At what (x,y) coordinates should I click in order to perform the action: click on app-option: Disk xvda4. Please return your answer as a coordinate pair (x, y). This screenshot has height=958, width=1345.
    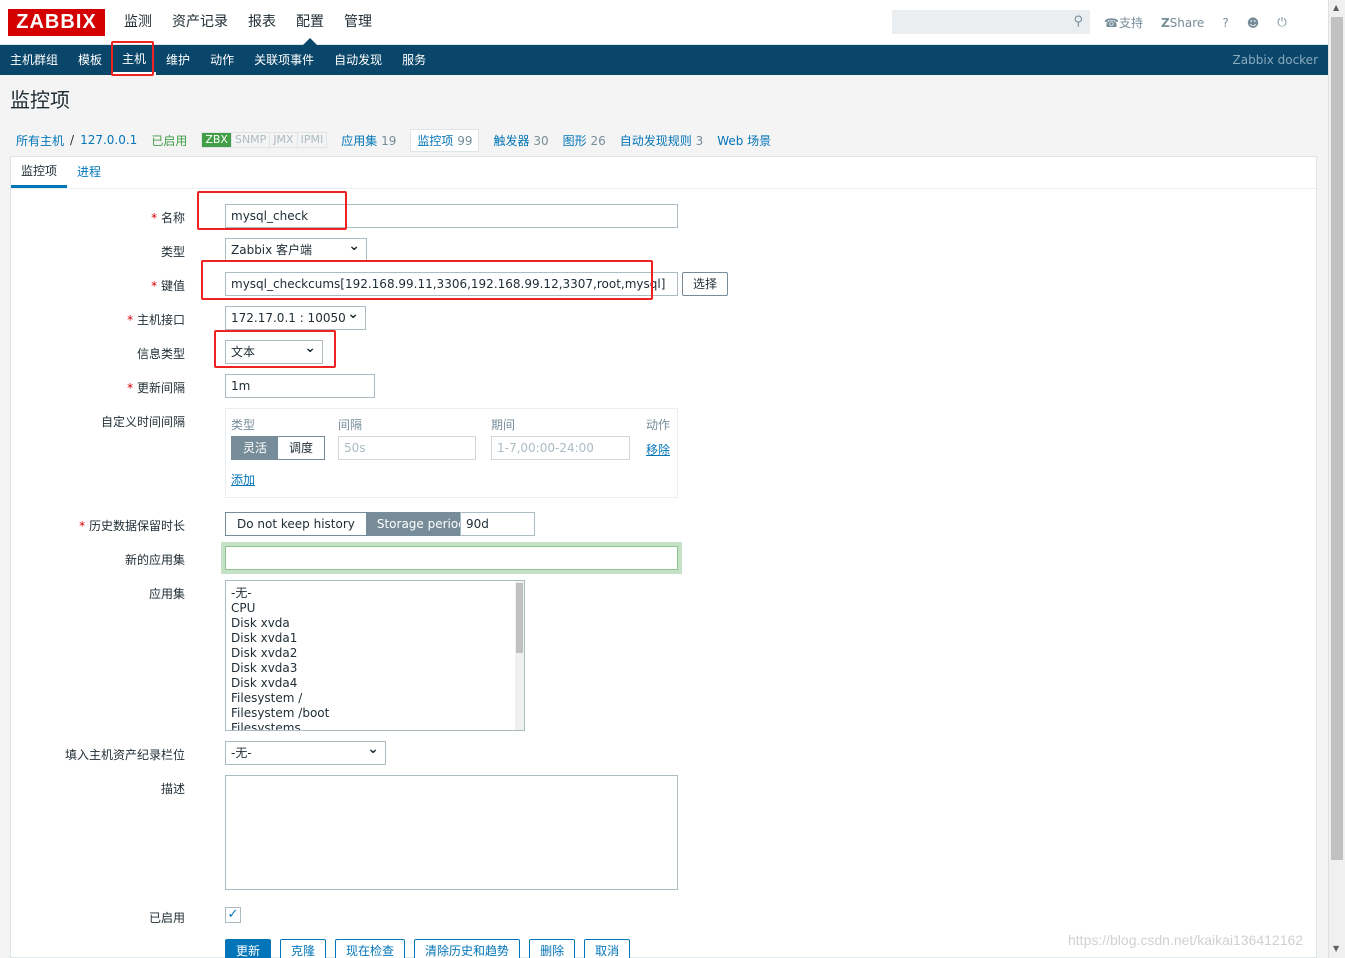
    Looking at the image, I should click on (375, 683).